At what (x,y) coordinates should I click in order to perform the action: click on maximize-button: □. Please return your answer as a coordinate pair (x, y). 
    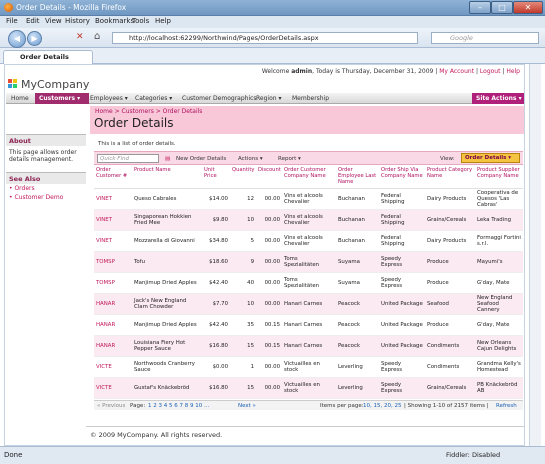
    Looking at the image, I should click on (502, 7).